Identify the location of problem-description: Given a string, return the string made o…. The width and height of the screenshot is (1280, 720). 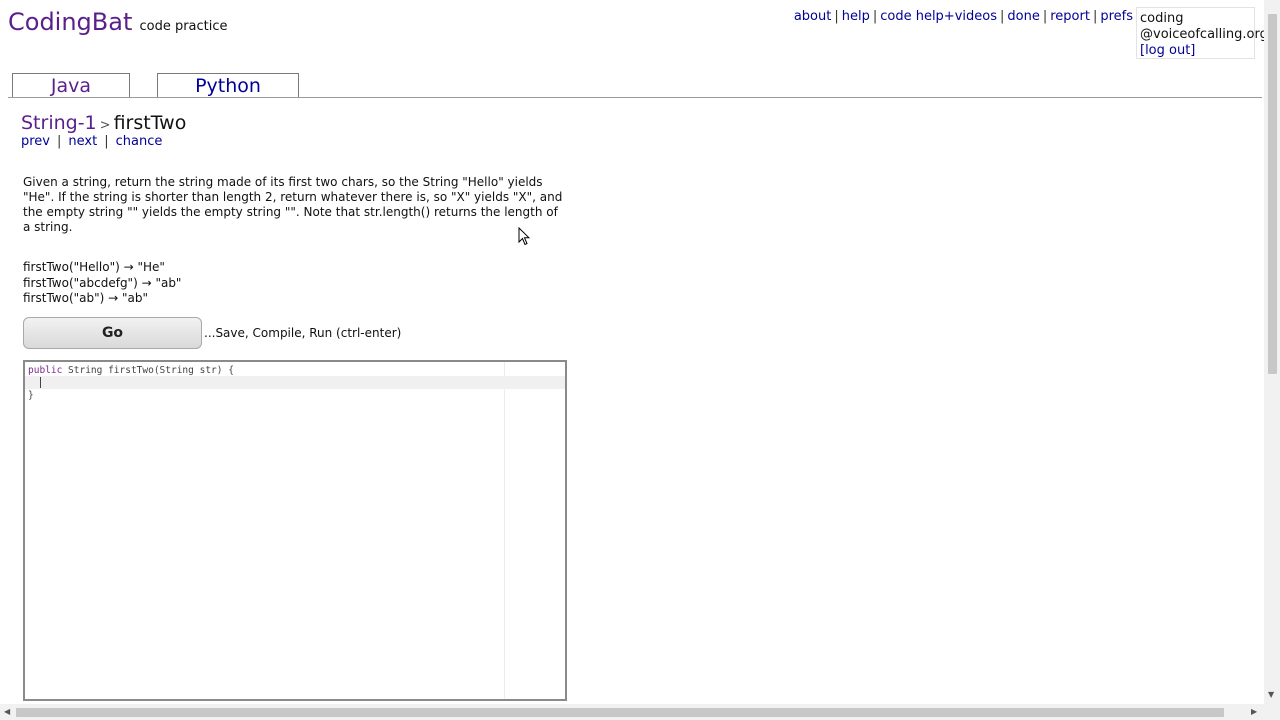
(293, 204).